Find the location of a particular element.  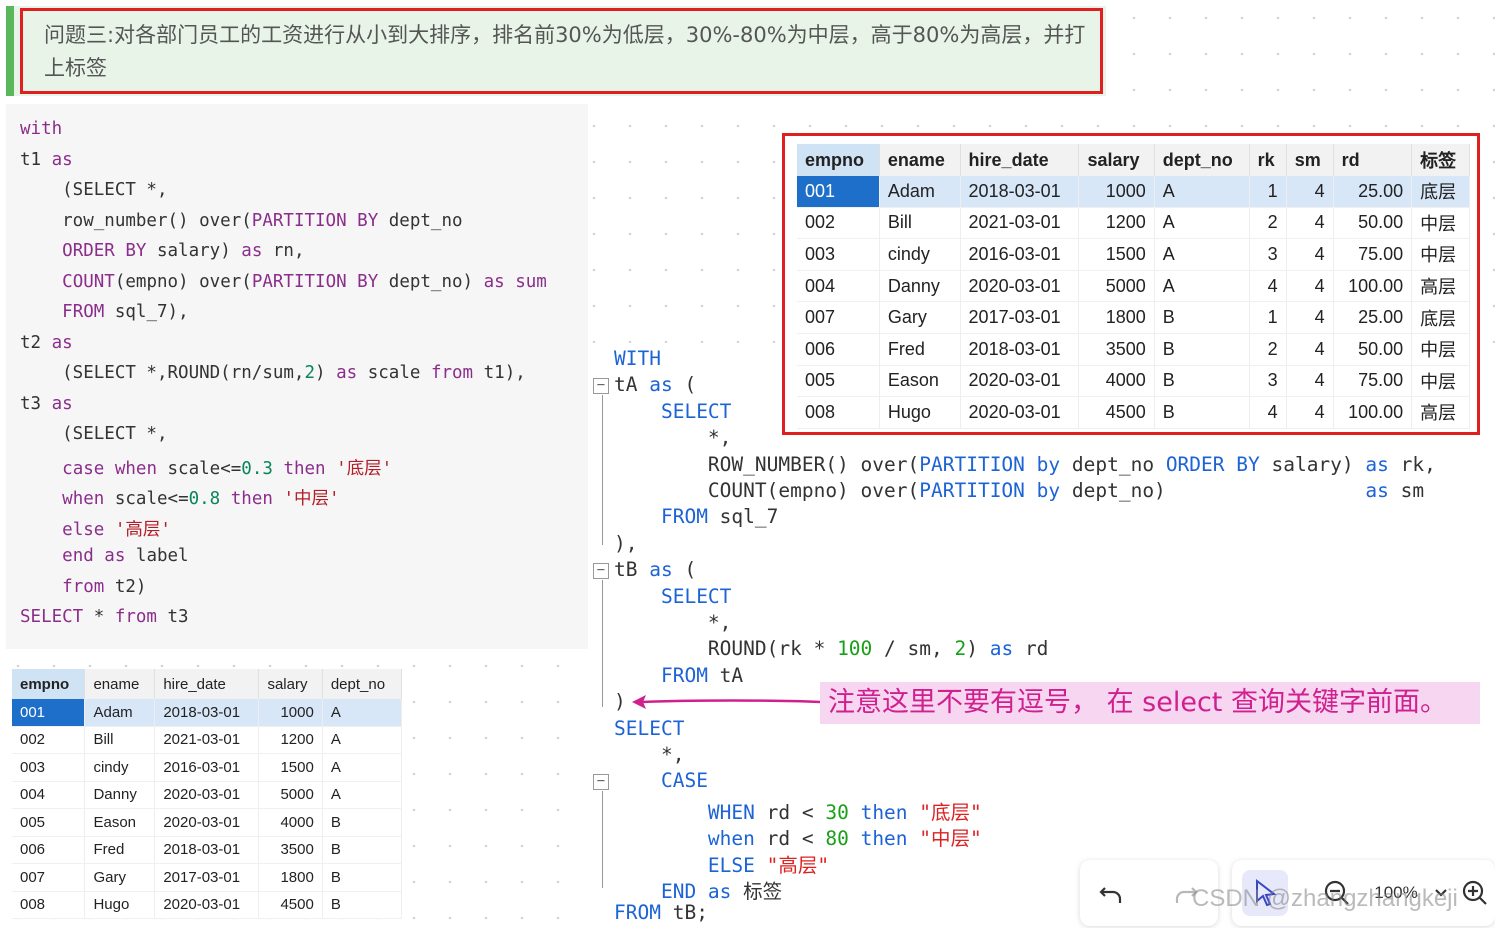

undo-icon is located at coordinates (1112, 893).